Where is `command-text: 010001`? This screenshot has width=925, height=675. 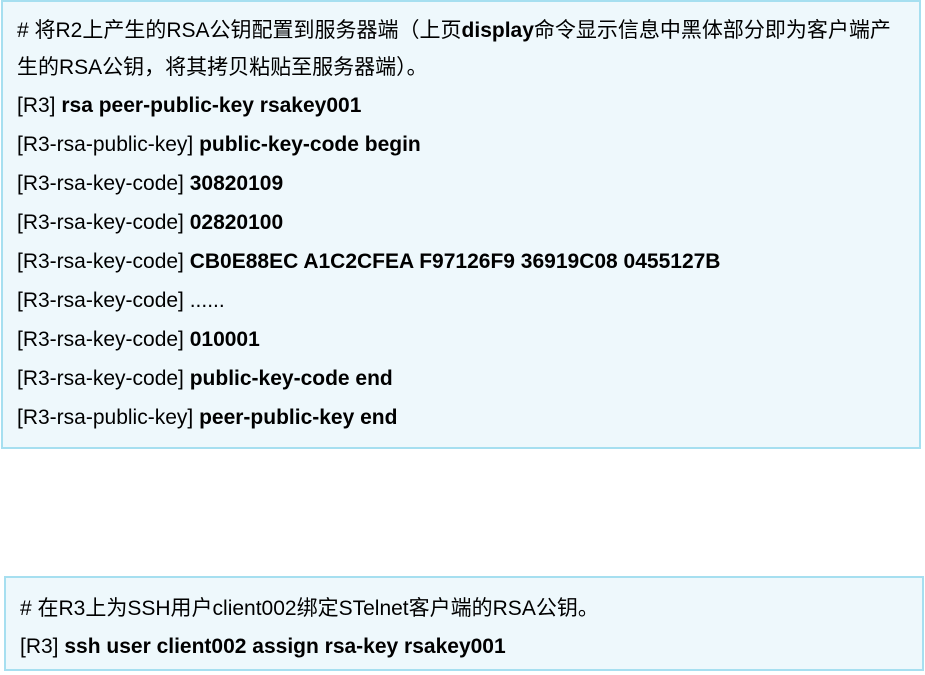 command-text: 010001 is located at coordinates (224, 339).